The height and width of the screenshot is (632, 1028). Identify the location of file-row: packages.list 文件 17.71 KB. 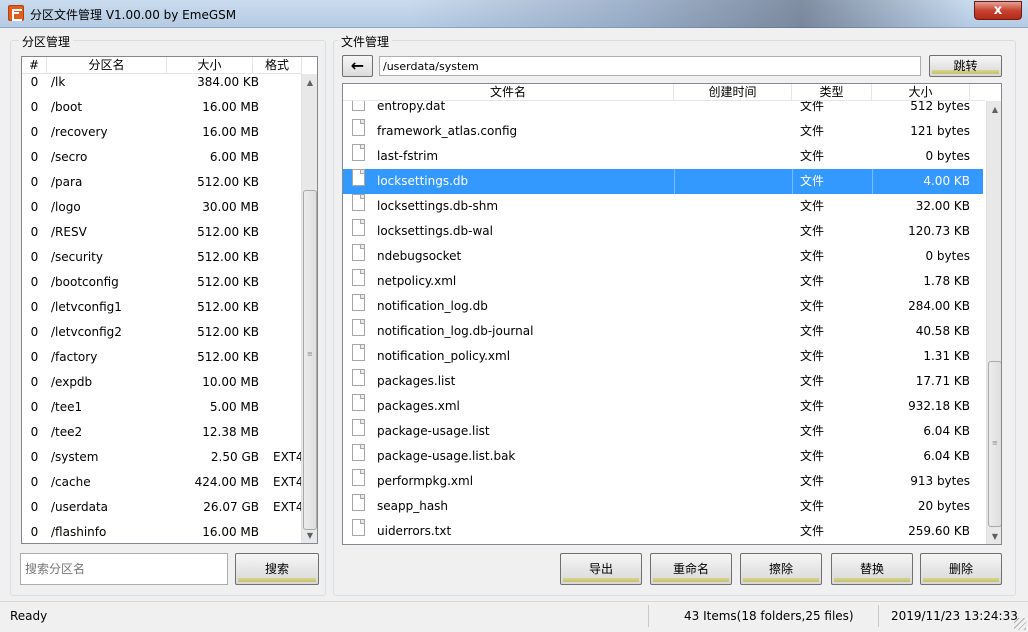
(663, 381).